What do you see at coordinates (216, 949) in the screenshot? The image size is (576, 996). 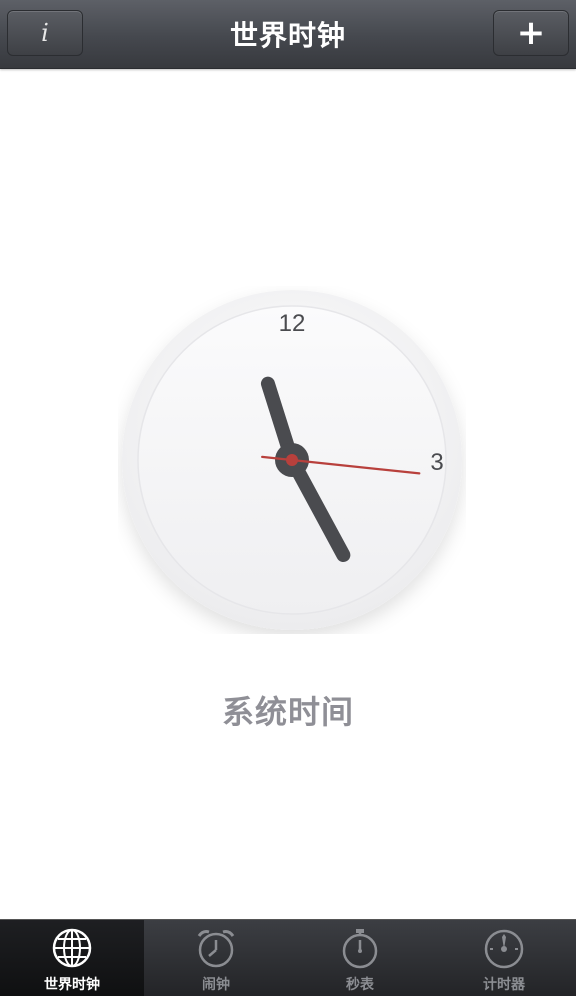 I see `alarm-clock-icon` at bounding box center [216, 949].